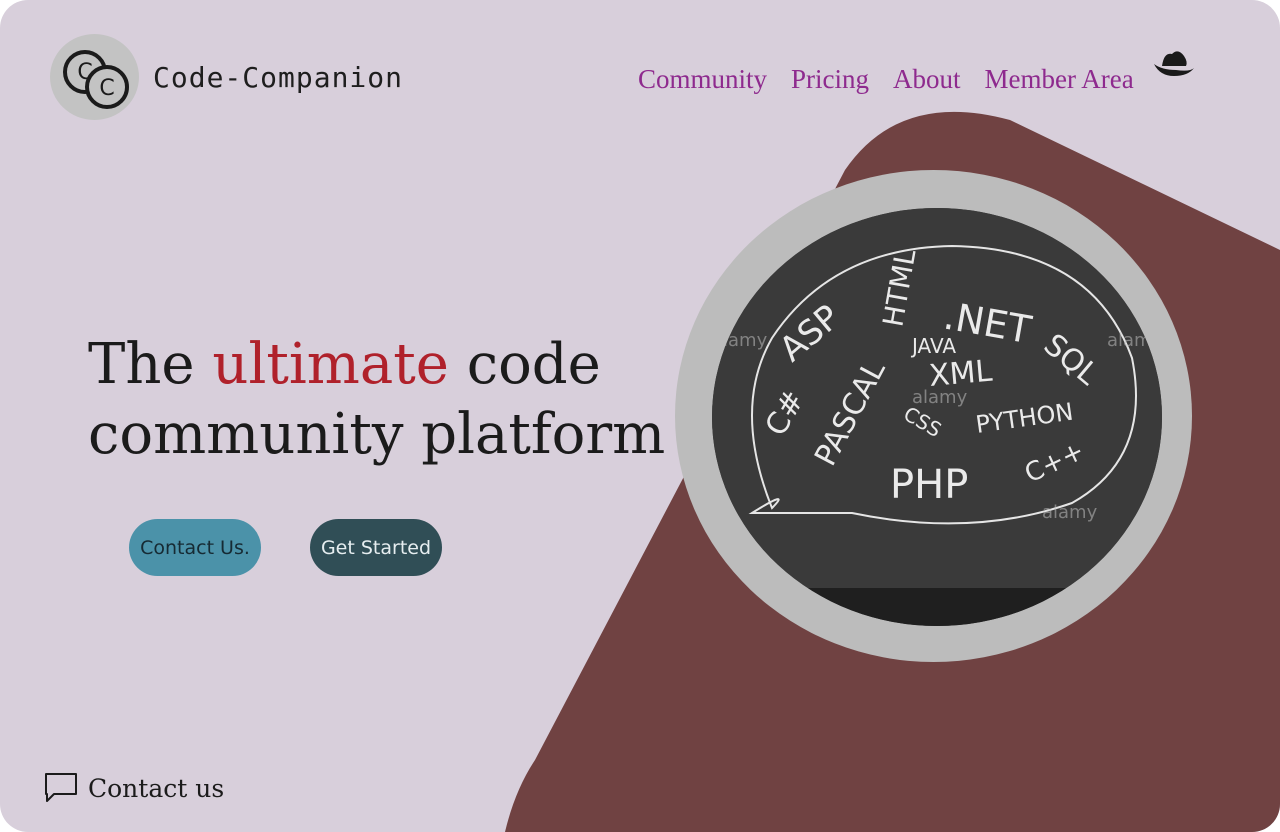 This screenshot has width=1280, height=832. I want to click on nav-about: About, so click(927, 79).